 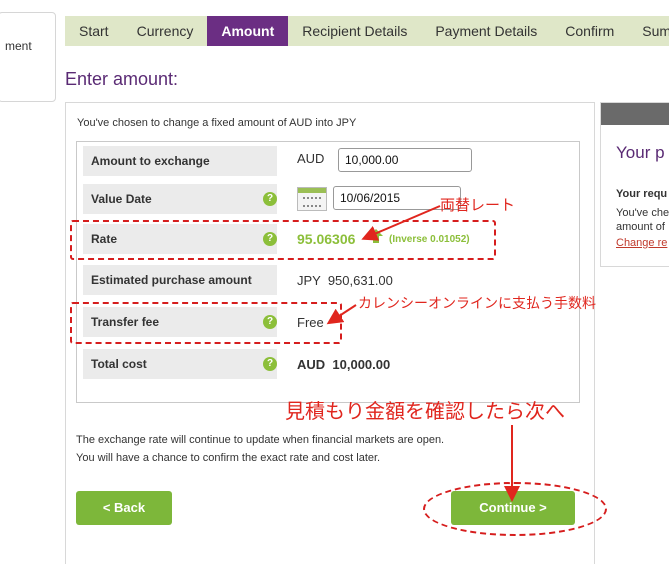 What do you see at coordinates (401, 223) in the screenshot?
I see `rate-arrow` at bounding box center [401, 223].